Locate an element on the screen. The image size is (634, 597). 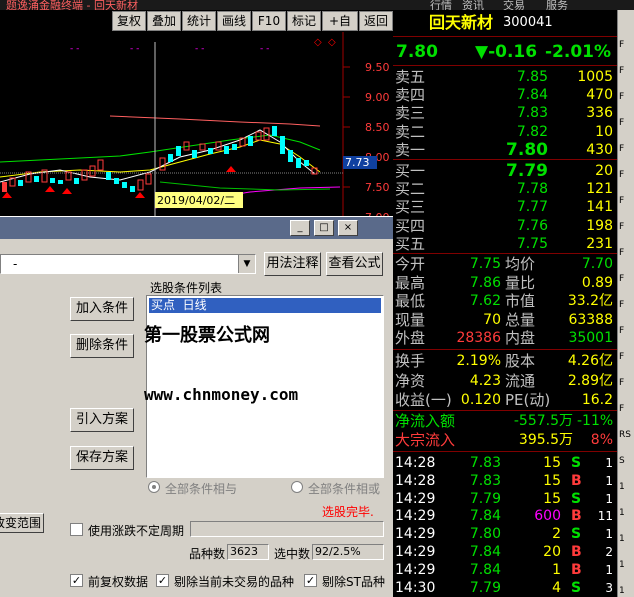
restore-rights-button: 复权 is located at coordinates (129, 21).